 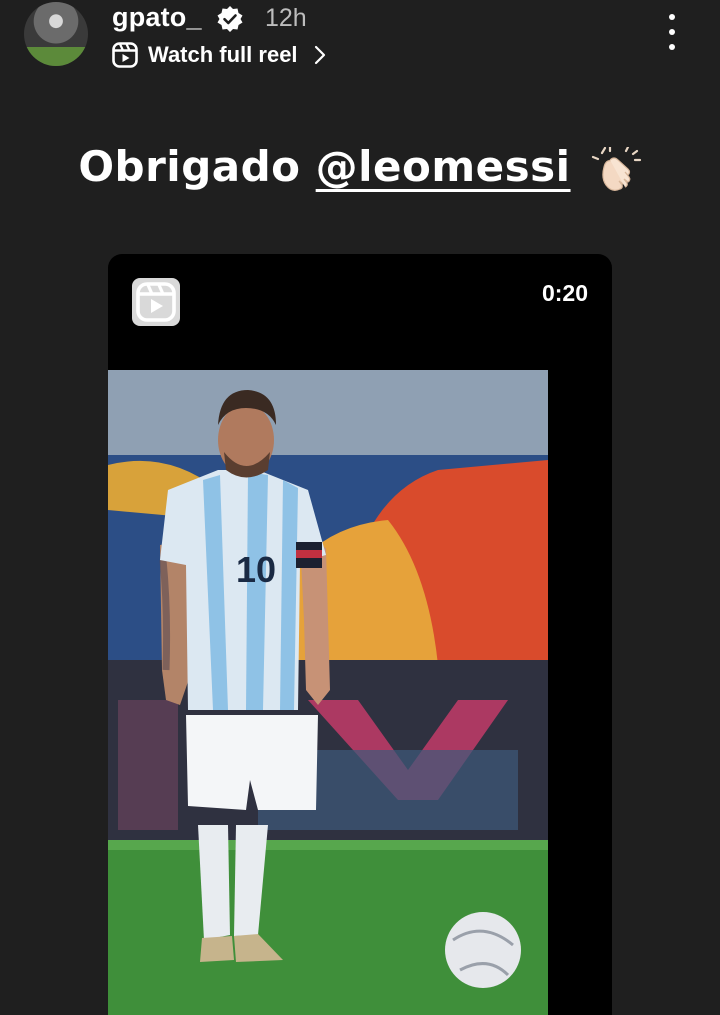 I want to click on clapping-hands-icon, so click(x=616, y=168).